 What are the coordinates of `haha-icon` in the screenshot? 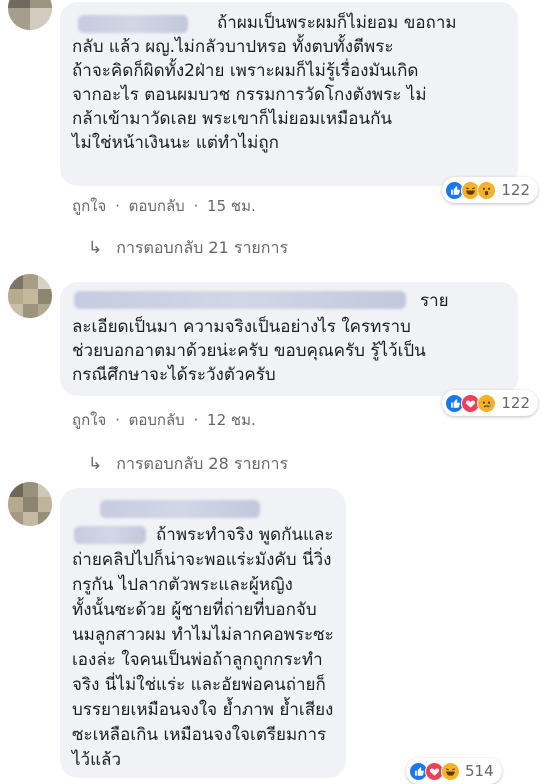 It's located at (450, 771).